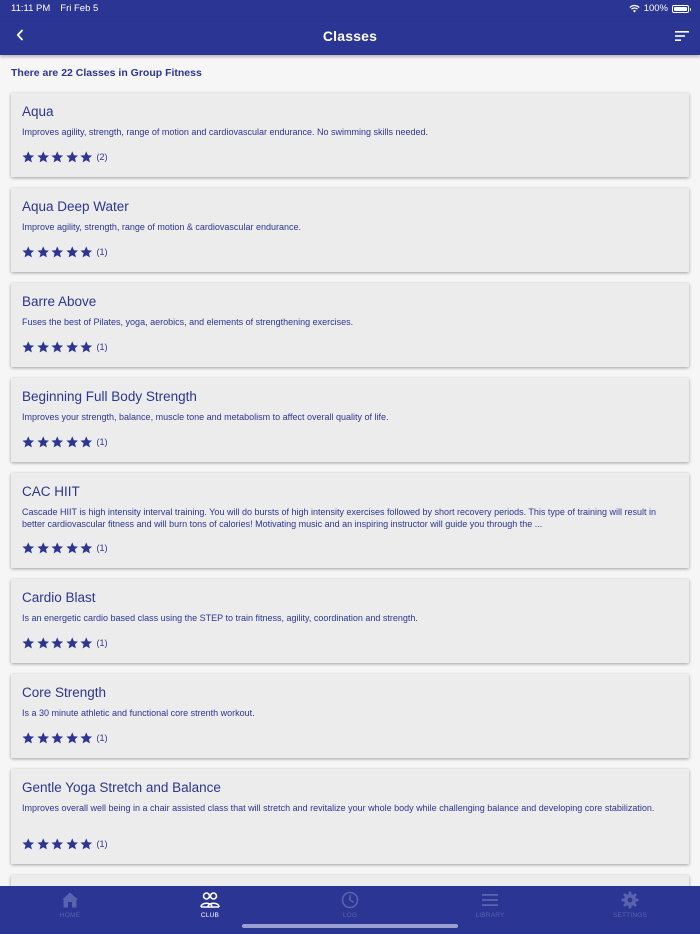 Image resolution: width=700 pixels, height=934 pixels. Describe the element at coordinates (59, 301) in the screenshot. I see `class-name: Barre Above` at that location.